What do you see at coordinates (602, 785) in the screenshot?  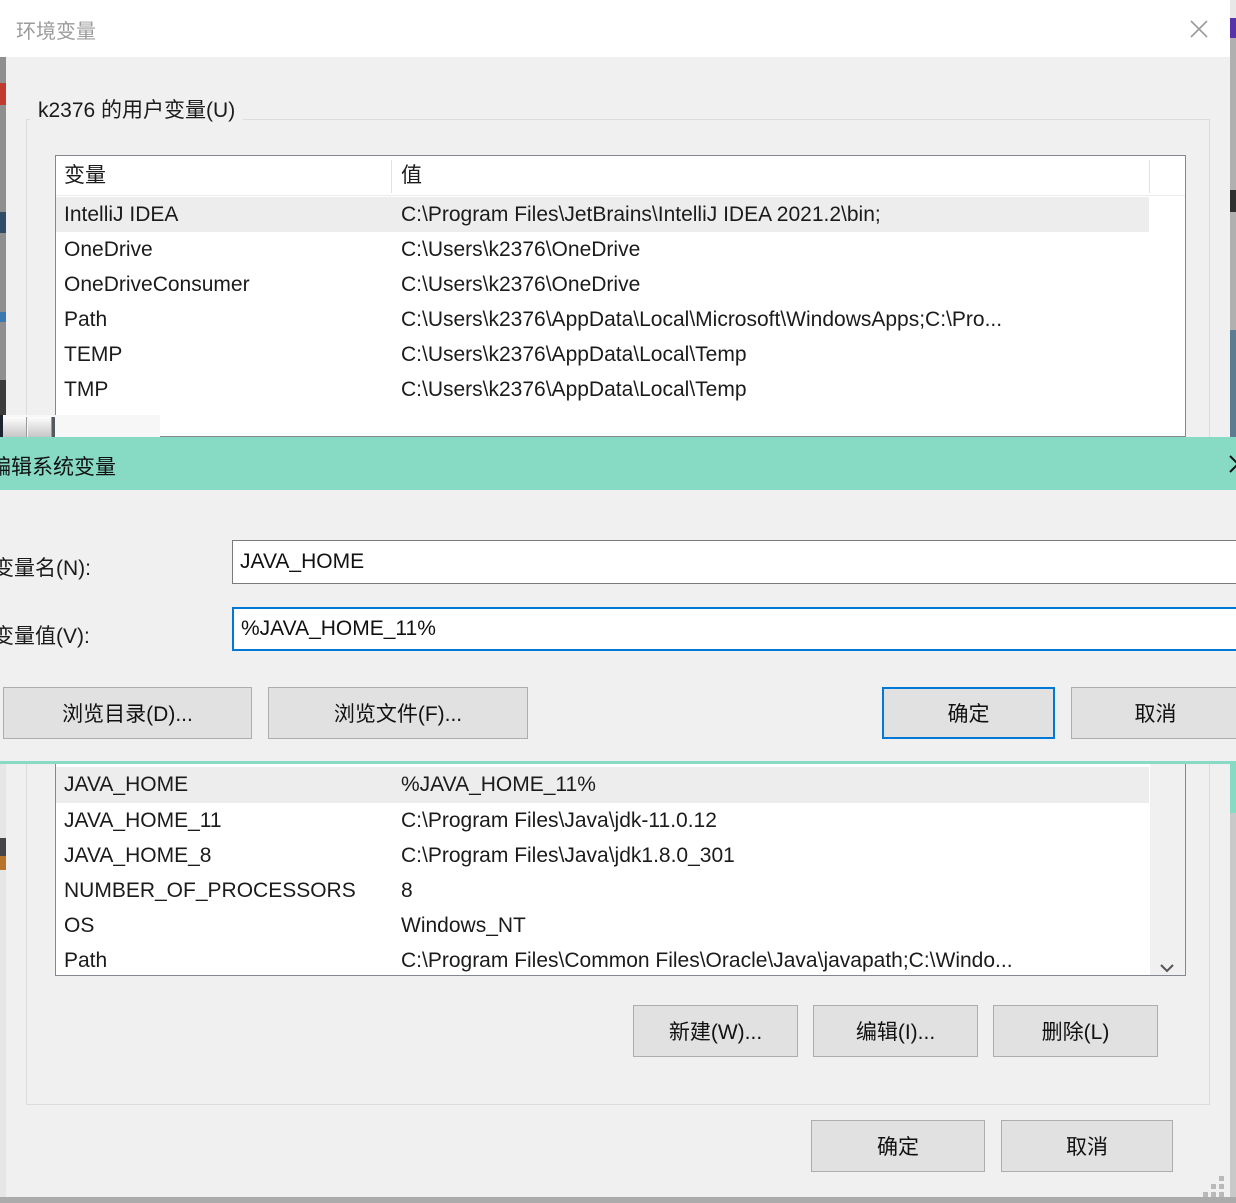 I see `table-row: JAVA_HOME %JAVA_HOME_11%` at bounding box center [602, 785].